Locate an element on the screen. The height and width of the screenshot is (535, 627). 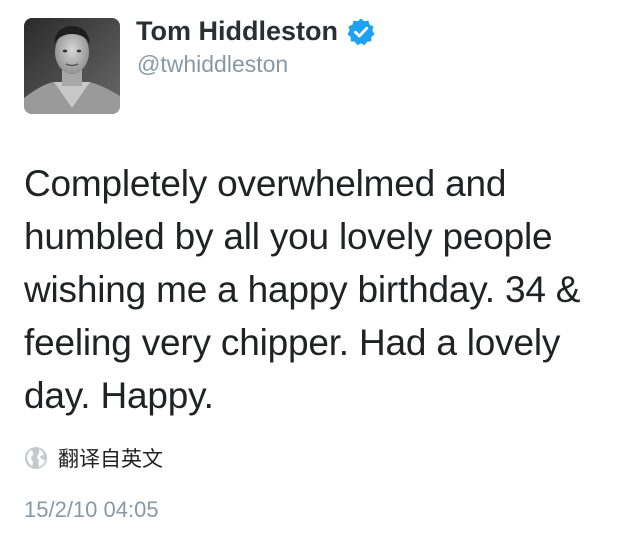
translate-tweet-link: 翻译自英文 is located at coordinates (93, 458).